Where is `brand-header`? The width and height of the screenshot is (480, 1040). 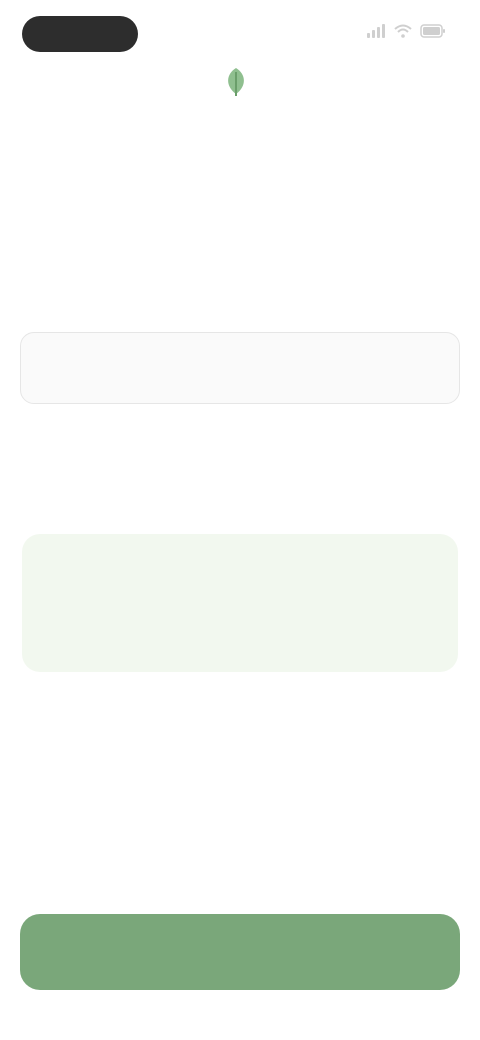 brand-header is located at coordinates (240, 82).